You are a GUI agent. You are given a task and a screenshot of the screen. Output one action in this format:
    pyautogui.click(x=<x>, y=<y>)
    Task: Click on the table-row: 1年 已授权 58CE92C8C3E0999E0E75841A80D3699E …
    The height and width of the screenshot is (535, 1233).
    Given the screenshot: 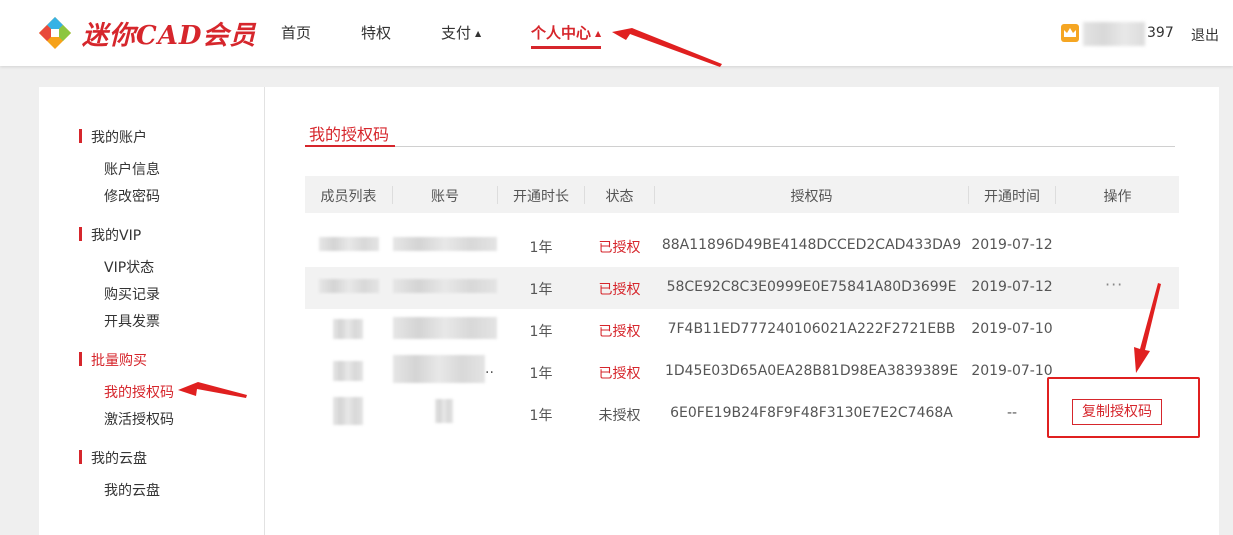 What is the action you would take?
    pyautogui.click(x=742, y=288)
    